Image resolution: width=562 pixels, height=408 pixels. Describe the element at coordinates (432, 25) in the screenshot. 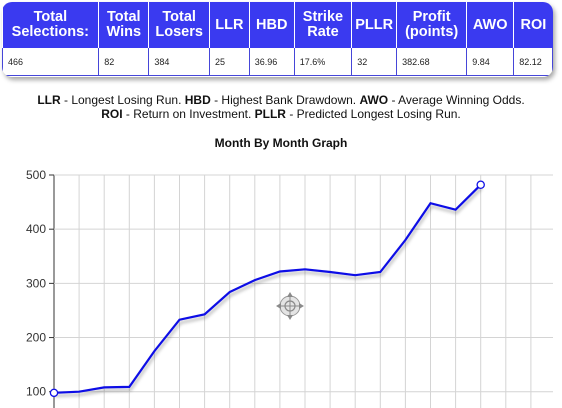

I see `header-profit: Profit (points)` at that location.